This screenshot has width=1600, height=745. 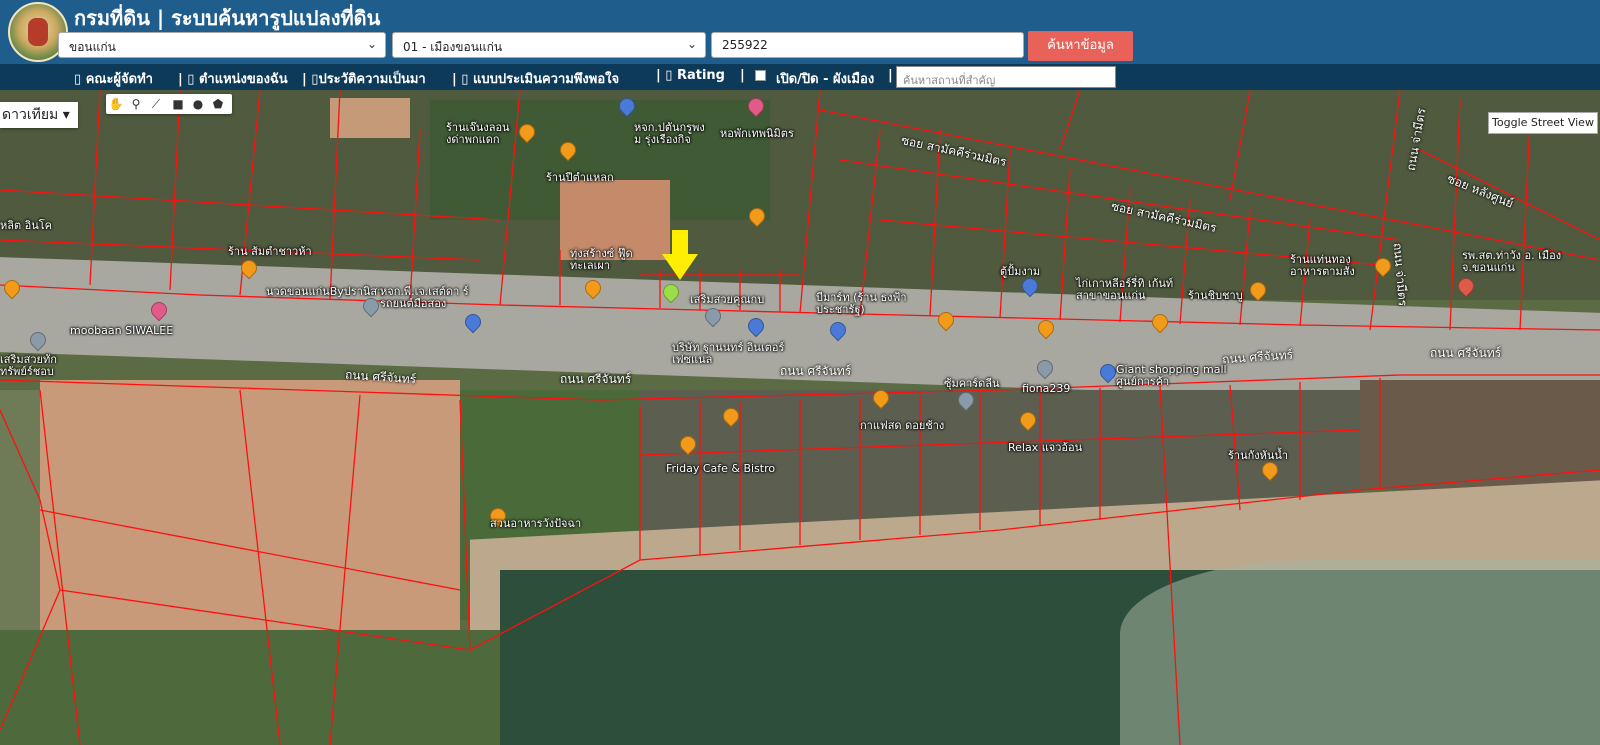 I want to click on place-label: fiona239, so click(x=1046, y=388).